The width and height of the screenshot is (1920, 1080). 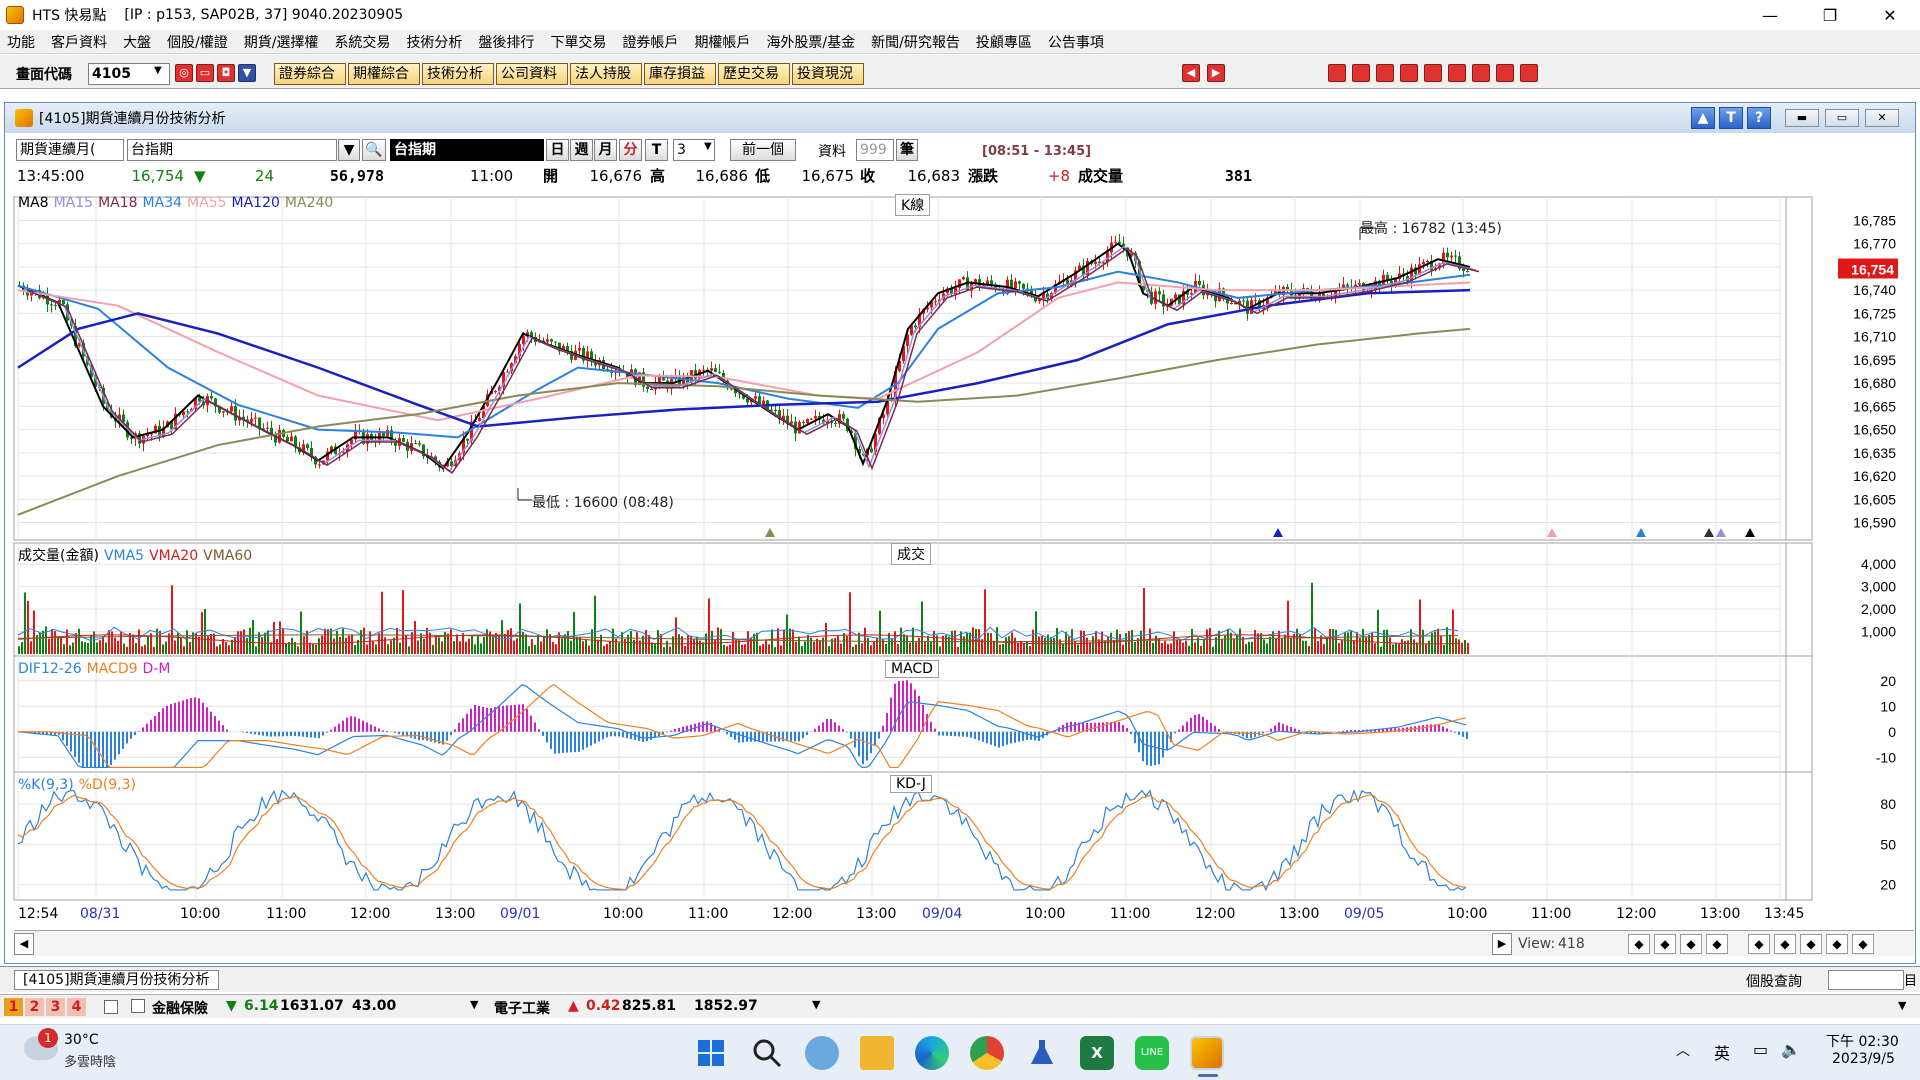 I want to click on magnify-icon: ◆, so click(x=1691, y=944).